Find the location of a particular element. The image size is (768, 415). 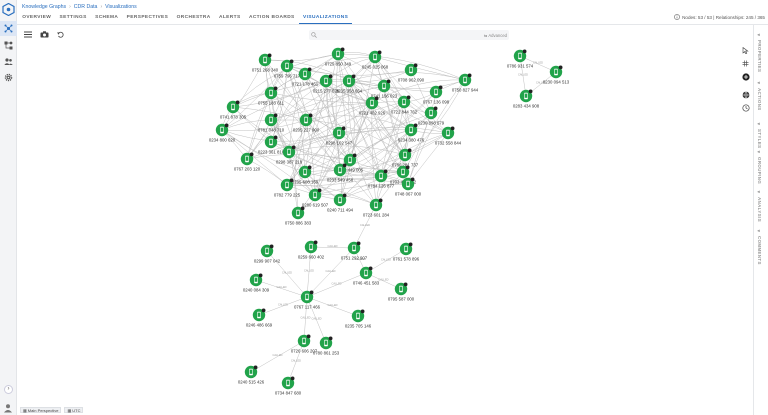

node-label: 0722 844 762 is located at coordinates (404, 112).